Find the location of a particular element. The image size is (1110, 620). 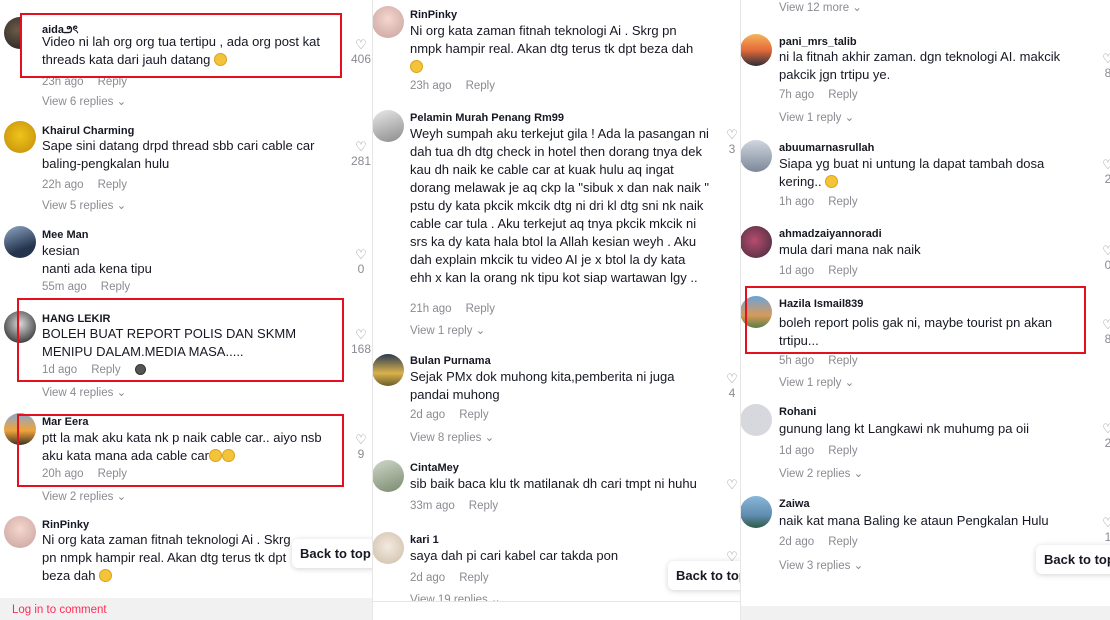

like-button: ♡ 4 is located at coordinates (731, 386).